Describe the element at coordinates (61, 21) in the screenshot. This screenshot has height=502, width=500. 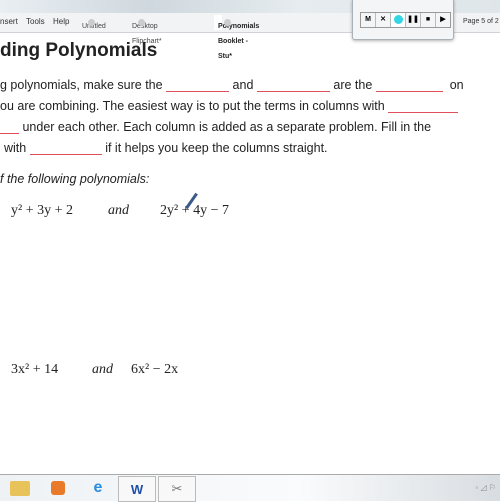
I see `menu-help: Help` at that location.